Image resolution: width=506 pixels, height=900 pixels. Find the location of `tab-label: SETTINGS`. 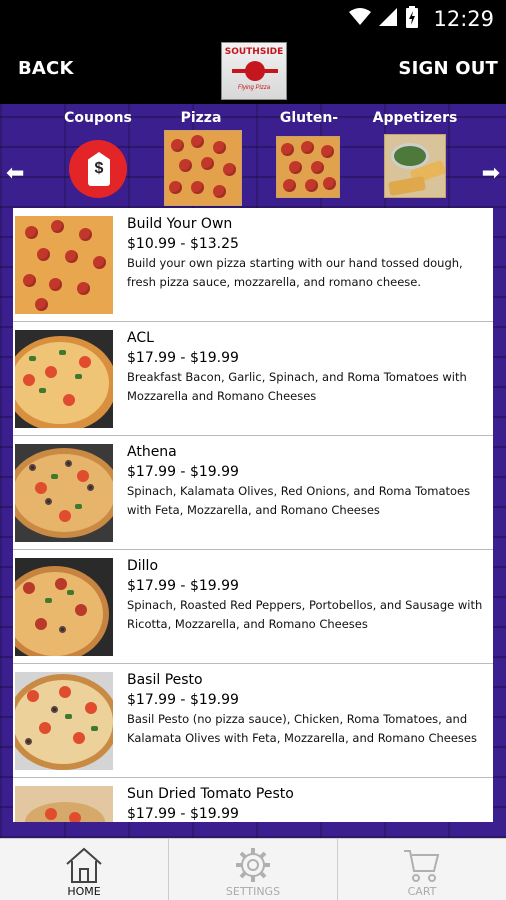

tab-label: SETTINGS is located at coordinates (253, 891).